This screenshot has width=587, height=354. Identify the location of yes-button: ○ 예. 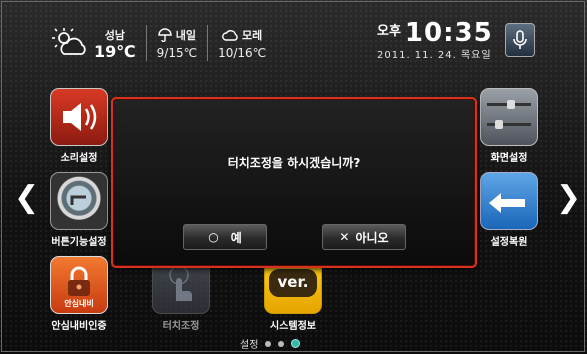
(225, 237).